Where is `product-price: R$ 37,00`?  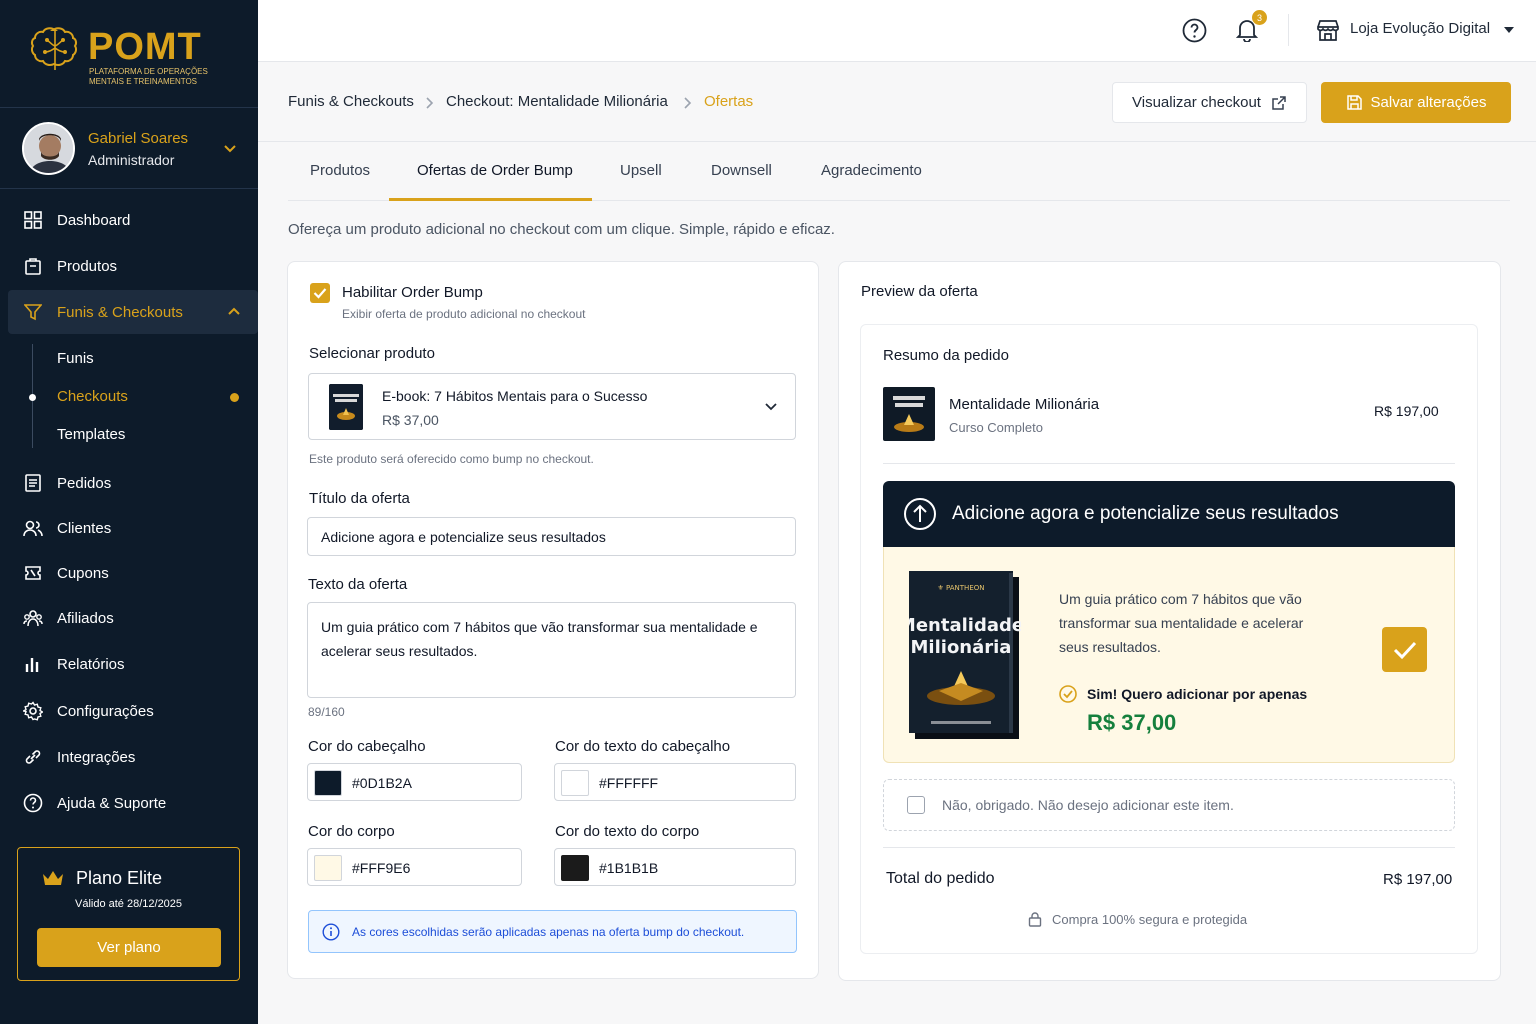 product-price: R$ 37,00 is located at coordinates (410, 420).